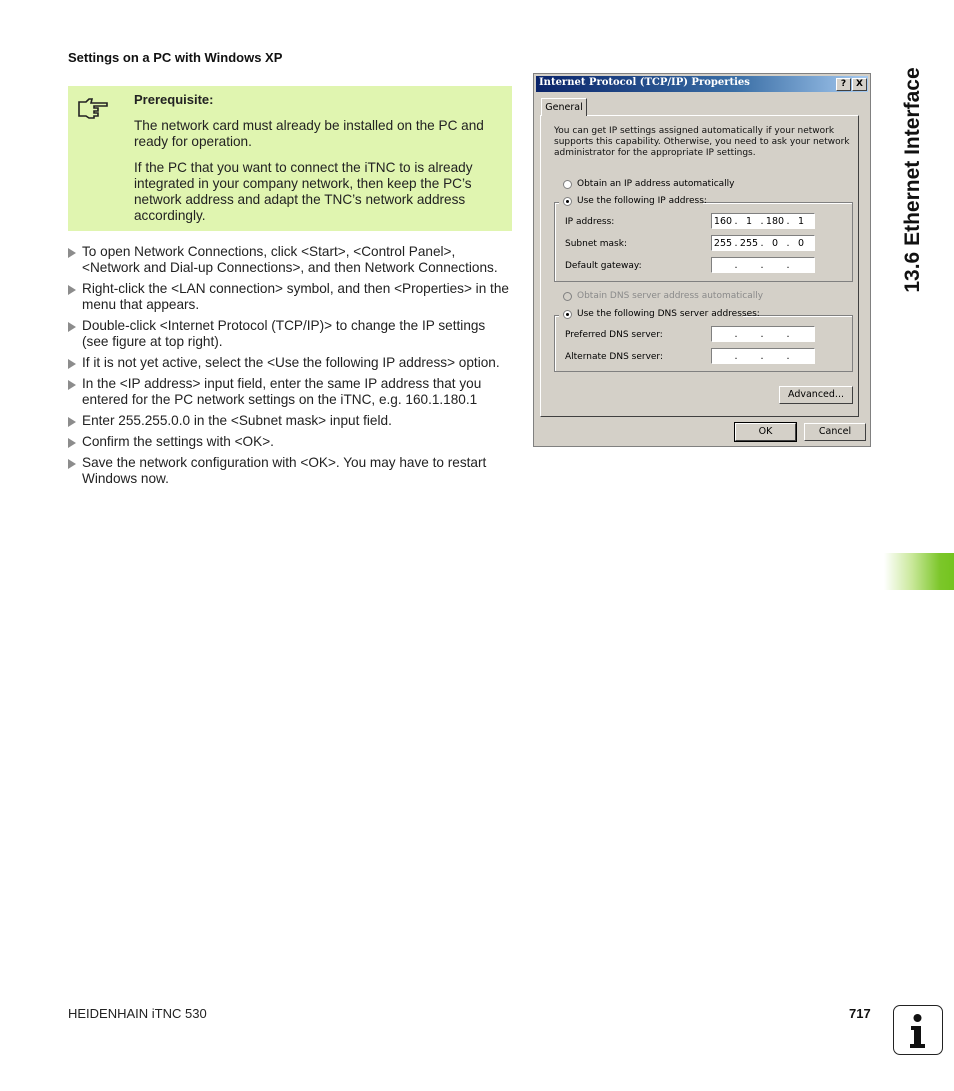  Describe the element at coordinates (590, 222) in the screenshot. I see `ip-address-label: IP address:` at that location.